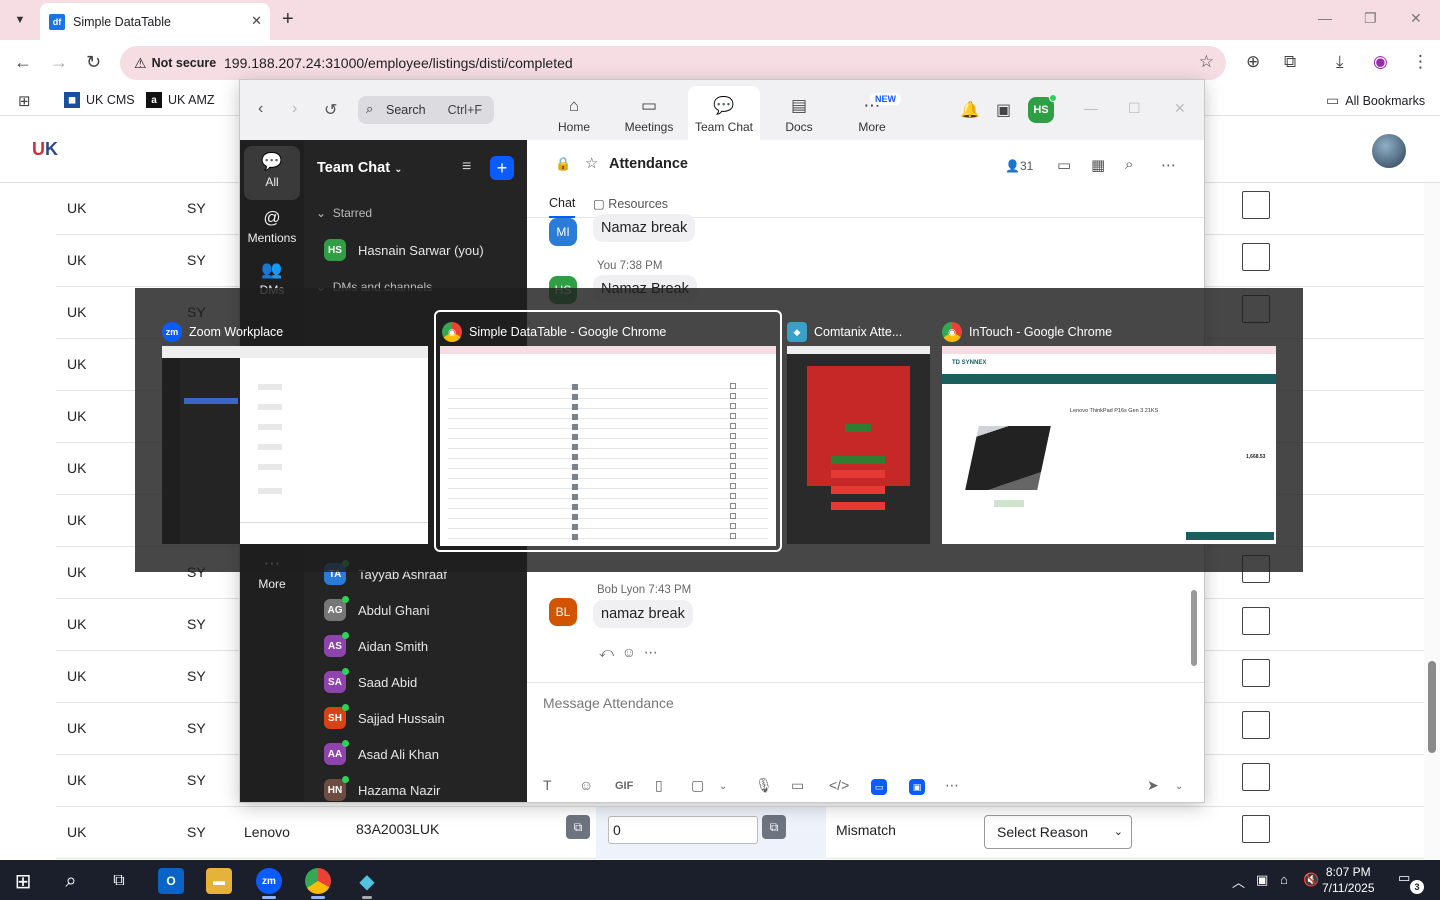  What do you see at coordinates (1380, 62) in the screenshot?
I see `profile-icon: ◉` at bounding box center [1380, 62].